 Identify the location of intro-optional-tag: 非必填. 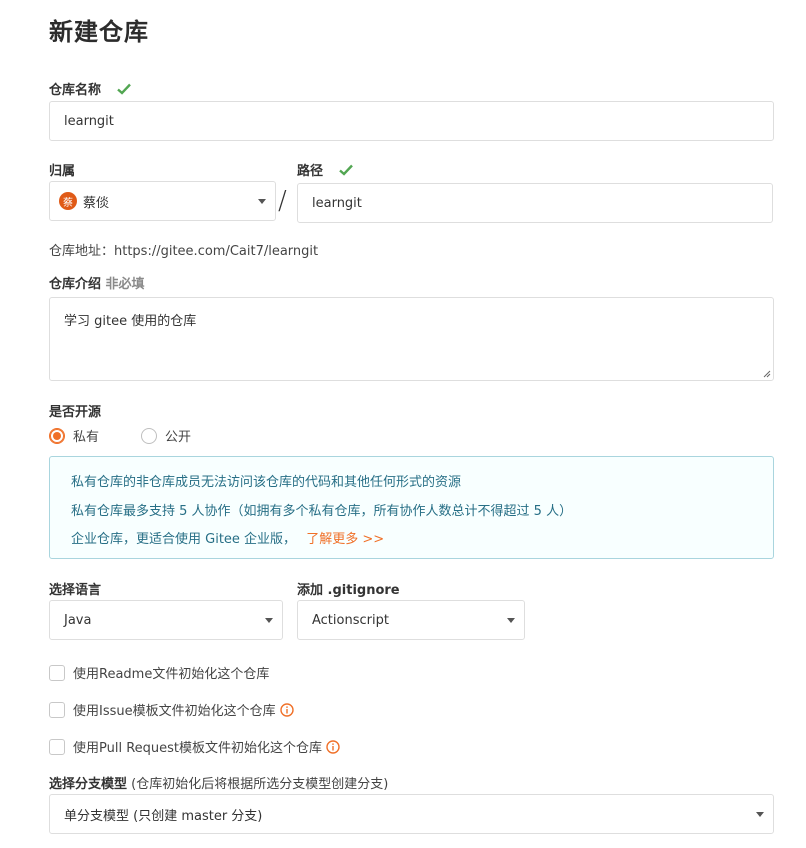
(125, 284).